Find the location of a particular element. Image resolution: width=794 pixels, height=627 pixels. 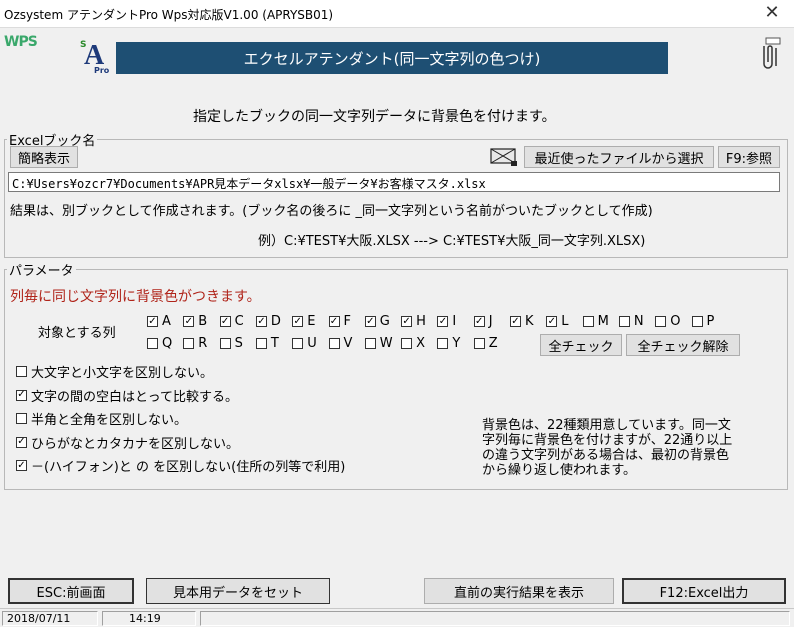

checkbox-label: P is located at coordinates (710, 321).